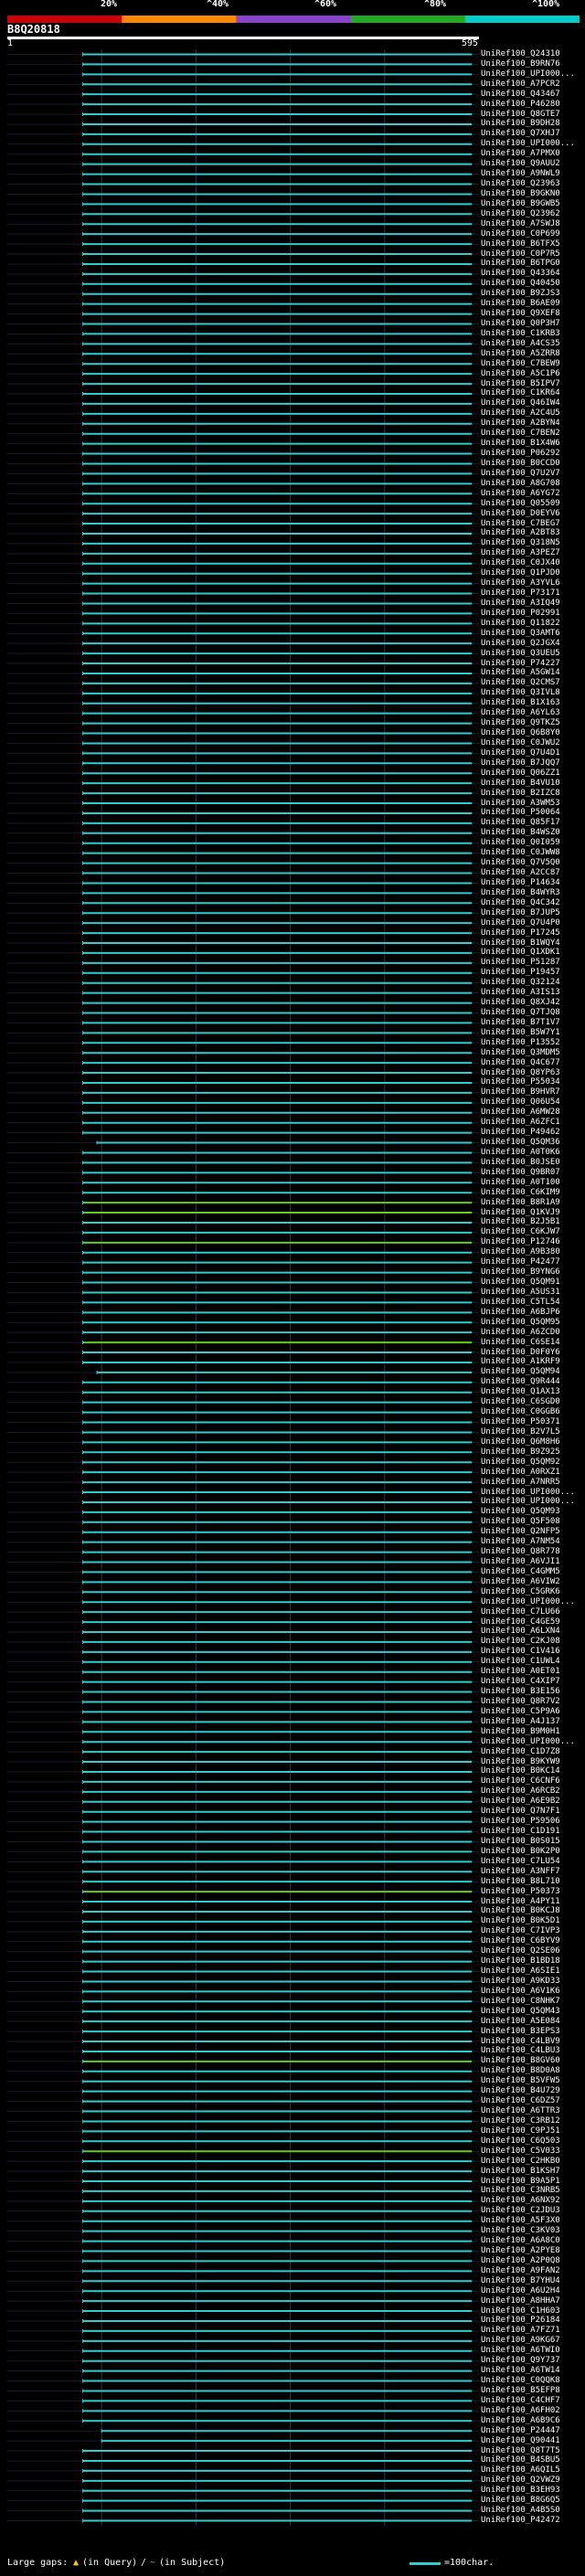 This screenshot has height=2576, width=585. I want to click on hit-label: UniRef100_B0JSE0, so click(520, 1163).